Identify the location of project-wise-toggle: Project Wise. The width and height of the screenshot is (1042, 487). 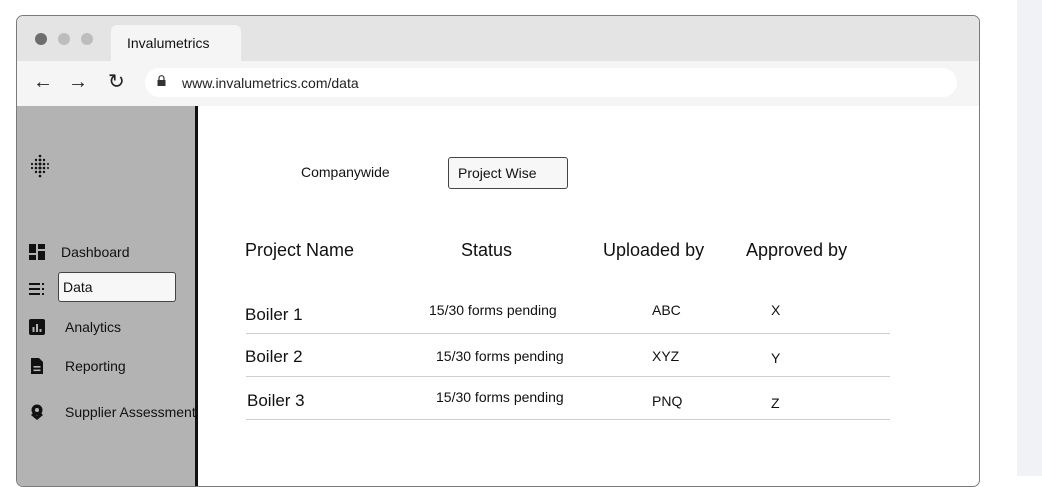
(508, 173).